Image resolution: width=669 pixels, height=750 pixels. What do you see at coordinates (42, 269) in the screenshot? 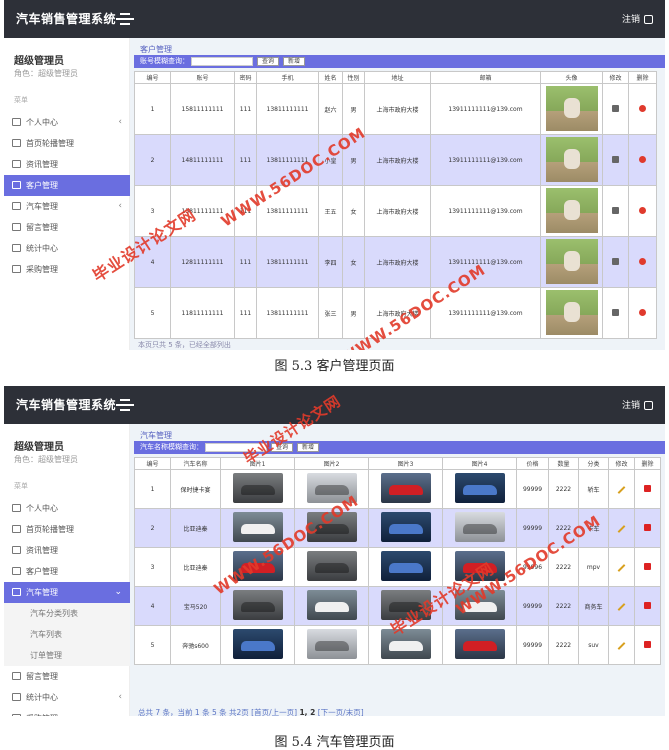
I see `sidebar-item-label: 采购管理` at bounding box center [42, 269].